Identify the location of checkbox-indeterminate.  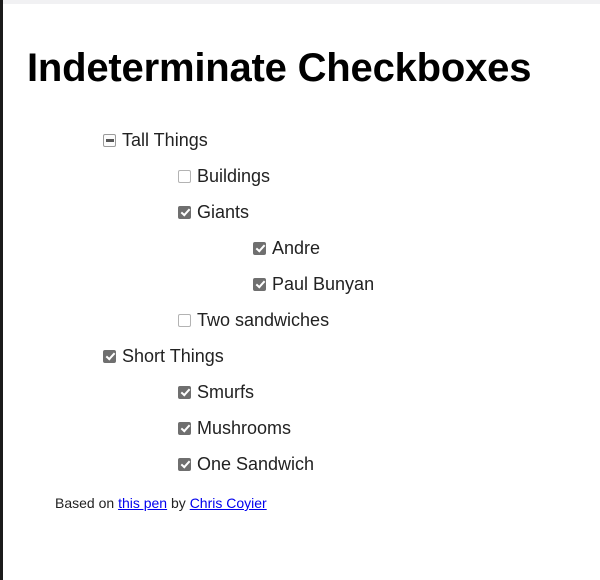
(109, 140).